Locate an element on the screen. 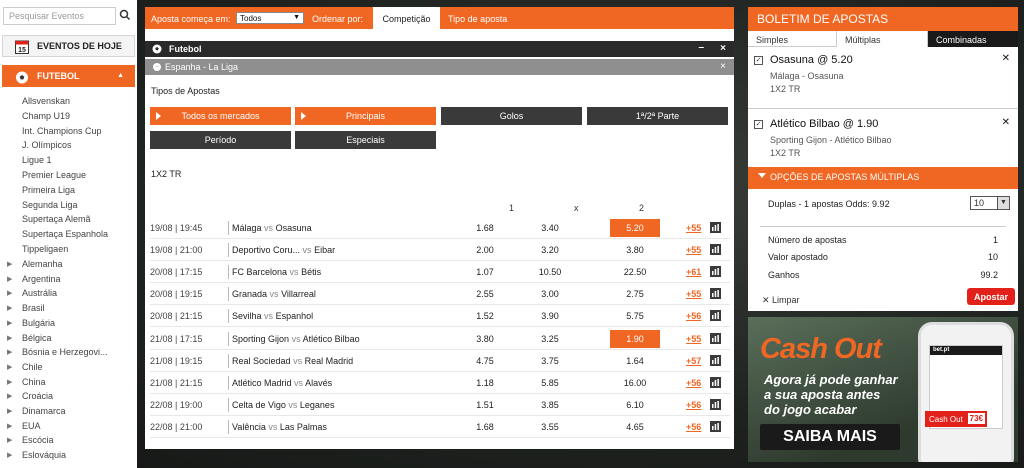 Image resolution: width=1024 pixels, height=468 pixels. sidebar-country-item: Bélgica is located at coordinates (37, 338).